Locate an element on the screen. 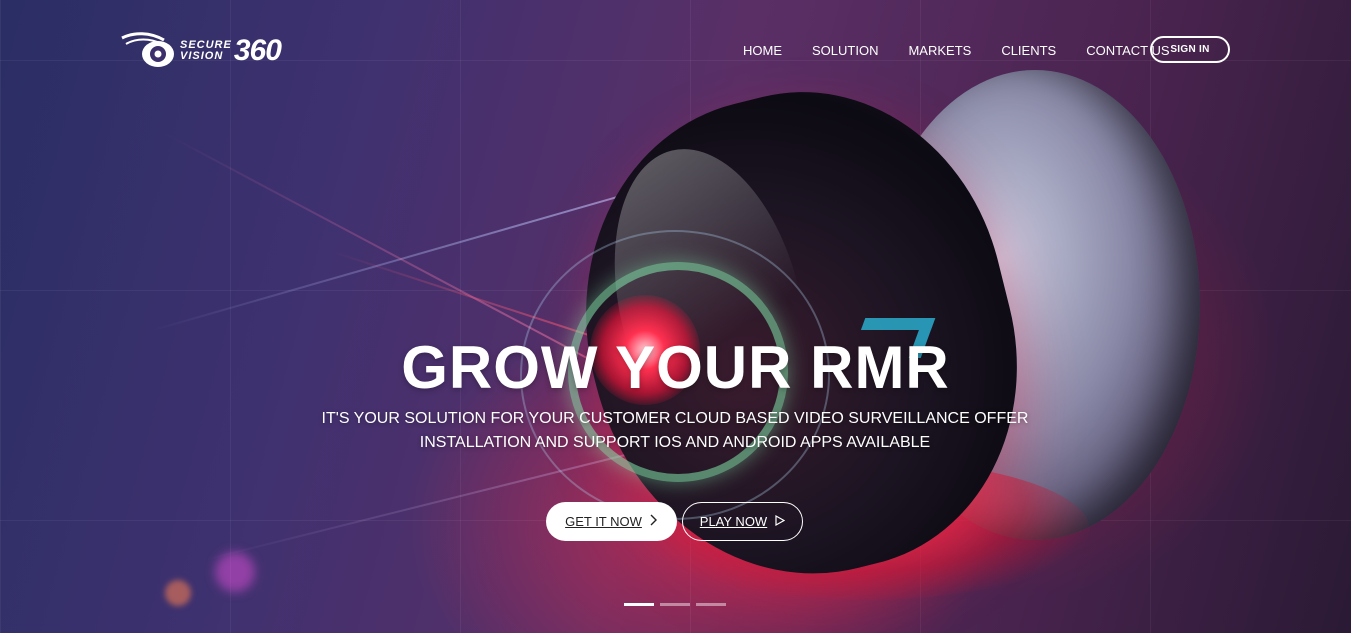 Image resolution: width=1351 pixels, height=633 pixels. play-now-button: PLAY NOW is located at coordinates (742, 521).